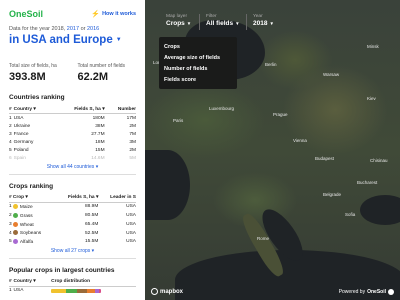 The height and width of the screenshot is (300, 400). What do you see at coordinates (33, 198) in the screenshot?
I see `col-crop: Crop ▾` at bounding box center [33, 198].